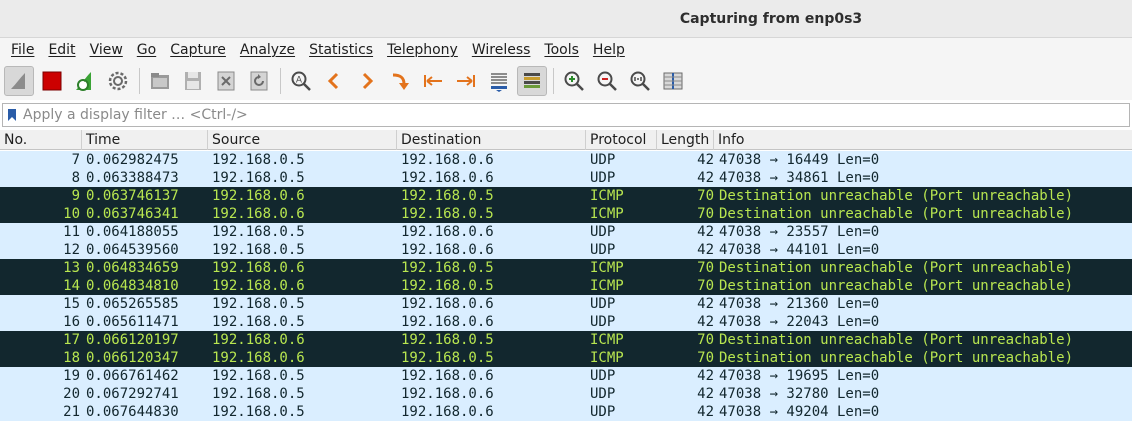 The image size is (1132, 425). I want to click on previous-packet-button, so click(334, 81).